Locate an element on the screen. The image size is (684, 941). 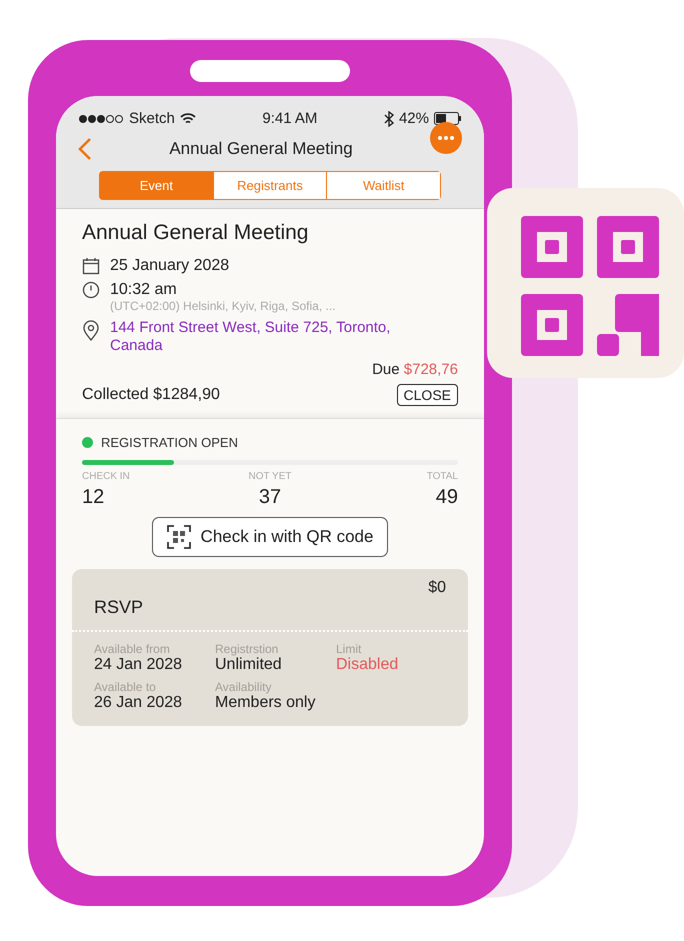
qr-scan-icon is located at coordinates (178, 537).